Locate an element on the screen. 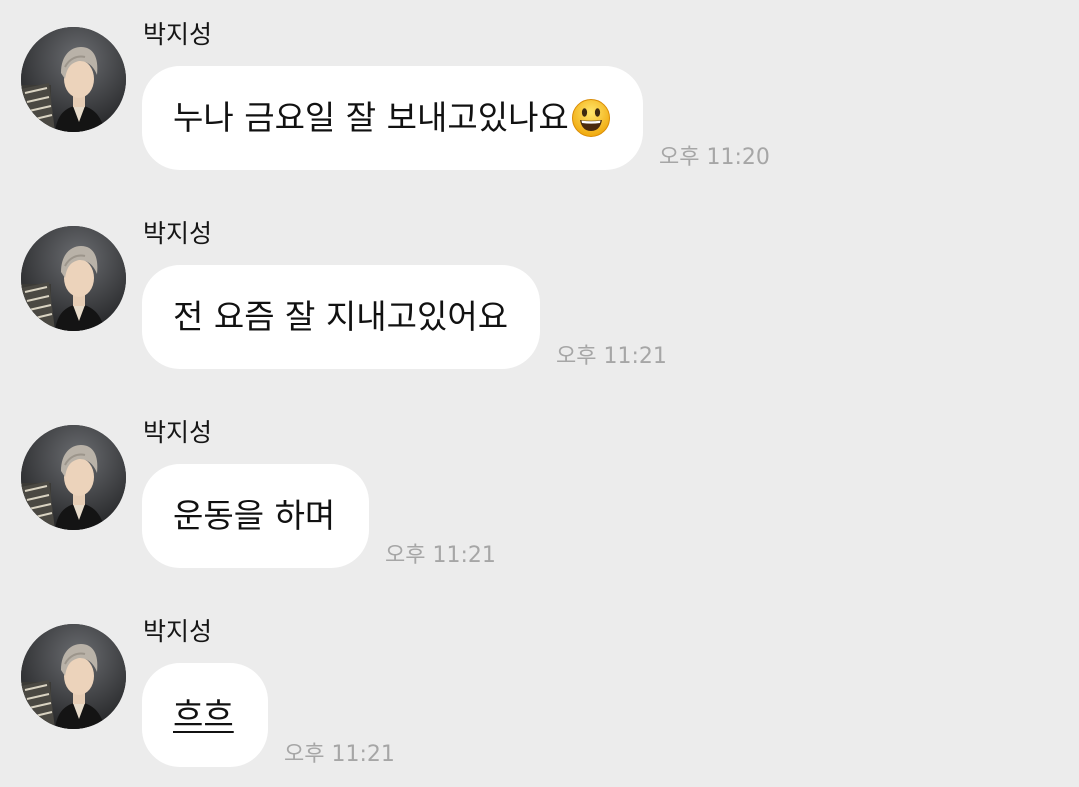  message-bubble: 전 요즘 잘 지내고있어요 is located at coordinates (341, 317).